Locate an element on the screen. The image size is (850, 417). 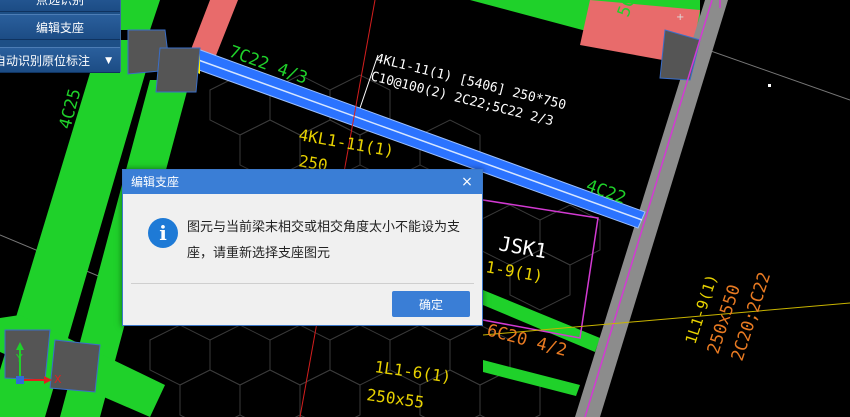
label-1l1-61-size: 250x55 is located at coordinates (395, 398).